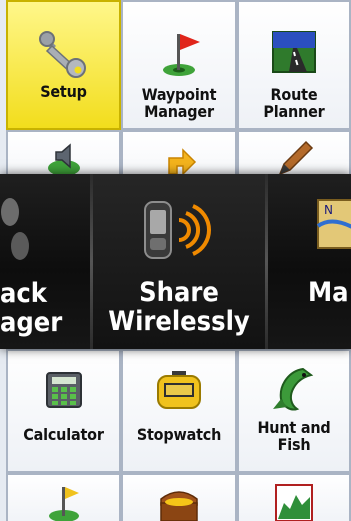 This screenshot has width=351, height=521. What do you see at coordinates (62, 54) in the screenshot?
I see `wrench-icon` at bounding box center [62, 54].